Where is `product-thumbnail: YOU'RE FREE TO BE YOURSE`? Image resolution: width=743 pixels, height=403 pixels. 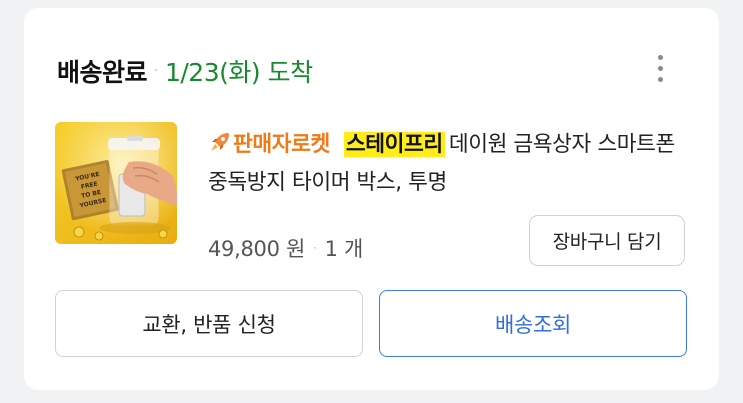 product-thumbnail: YOU'RE FREE TO BE YOURSE is located at coordinates (116, 183).